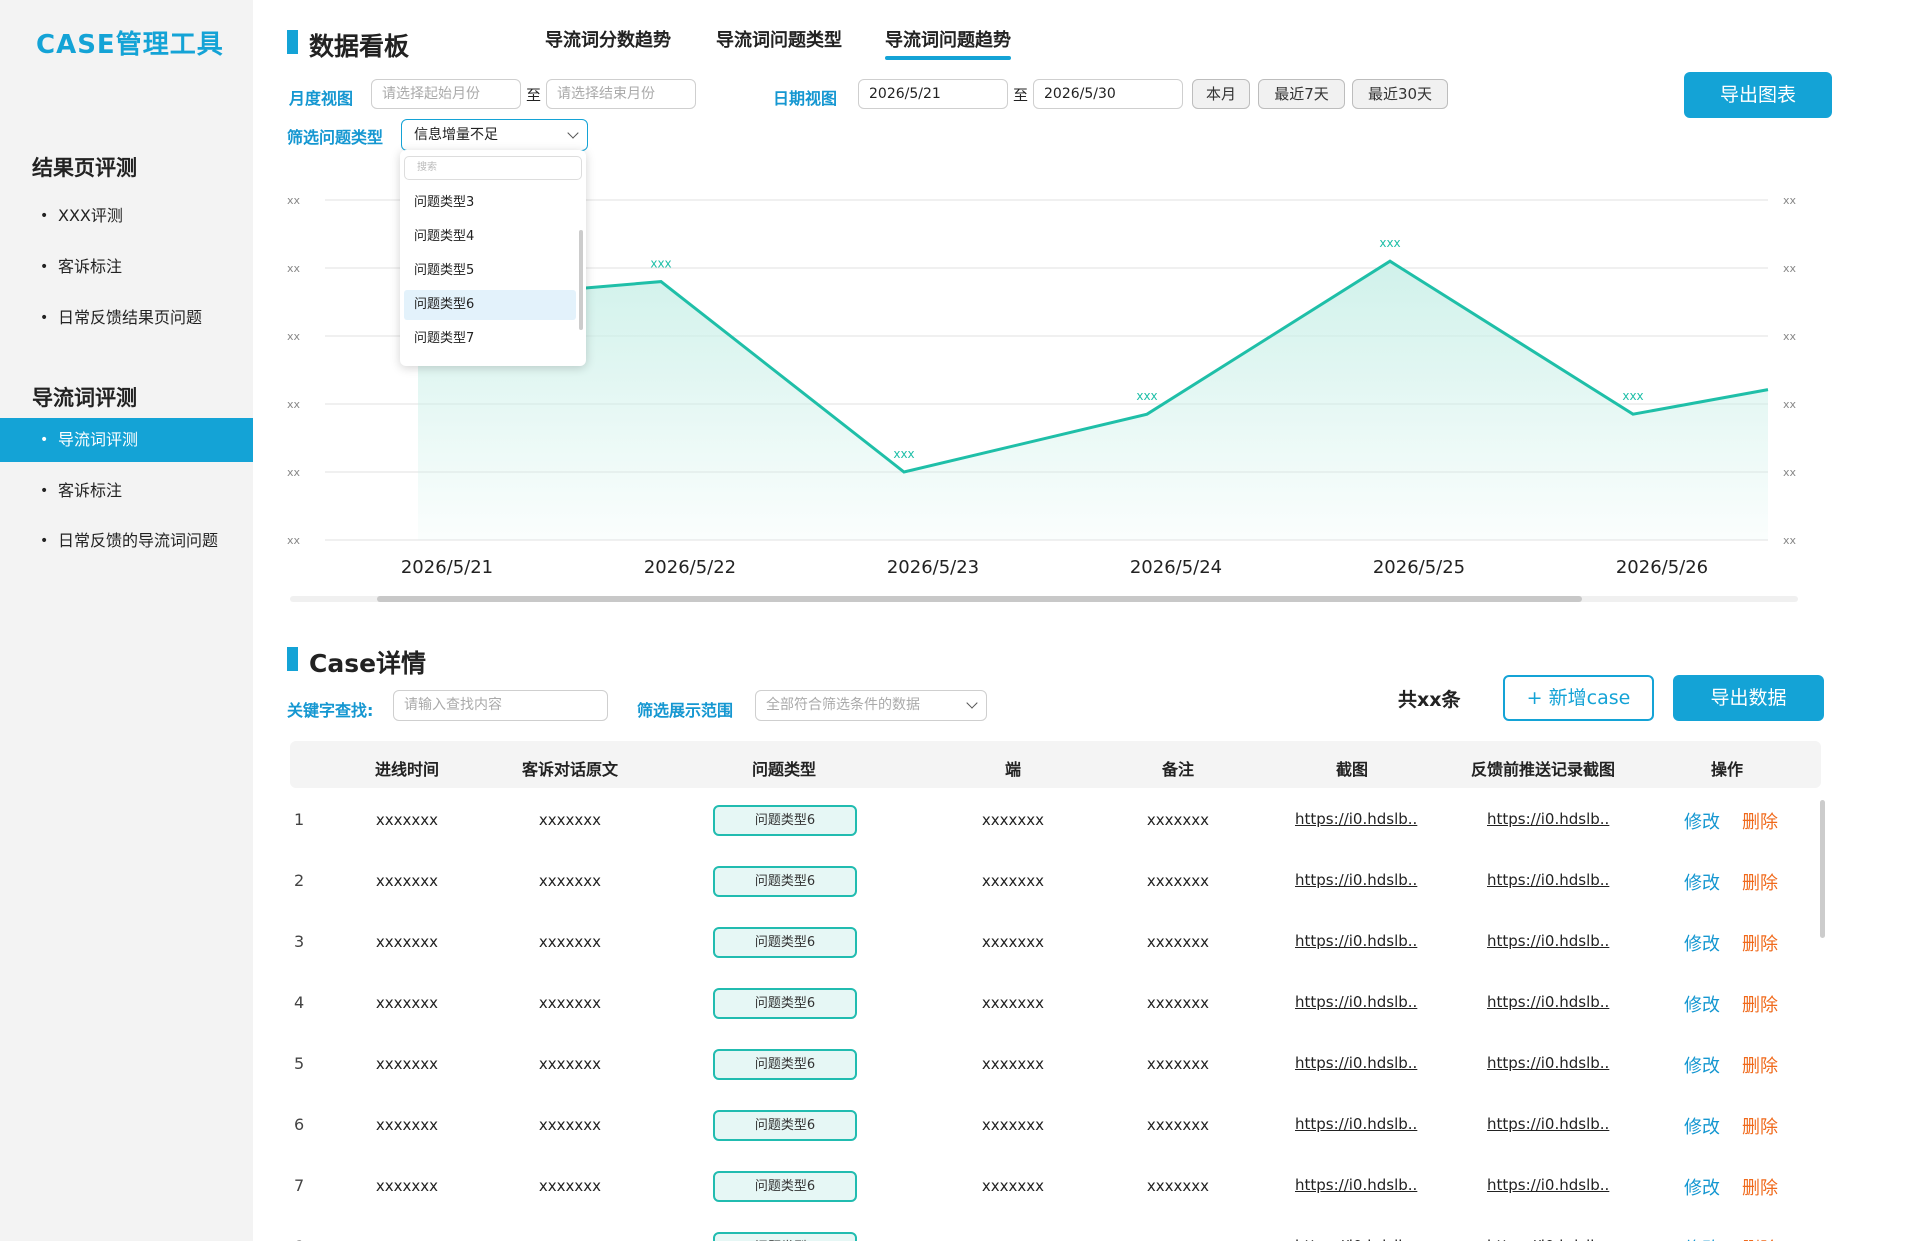 The image size is (1920, 1241). What do you see at coordinates (1726, 769) in the screenshot?
I see `col-header-actions: 操作` at bounding box center [1726, 769].